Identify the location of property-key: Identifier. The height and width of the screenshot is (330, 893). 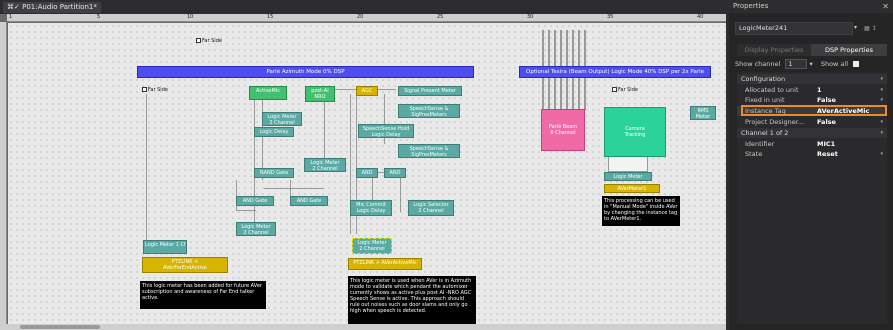
(760, 144).